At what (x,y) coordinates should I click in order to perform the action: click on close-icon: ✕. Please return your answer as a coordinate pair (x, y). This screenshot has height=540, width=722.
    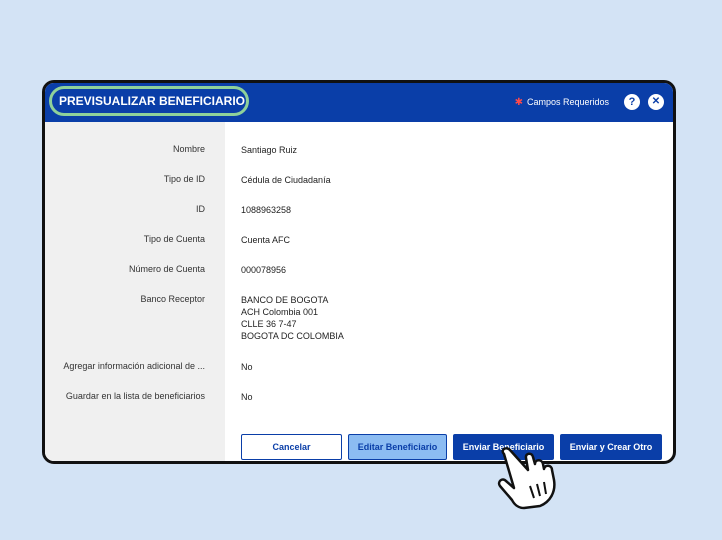
    Looking at the image, I should click on (656, 102).